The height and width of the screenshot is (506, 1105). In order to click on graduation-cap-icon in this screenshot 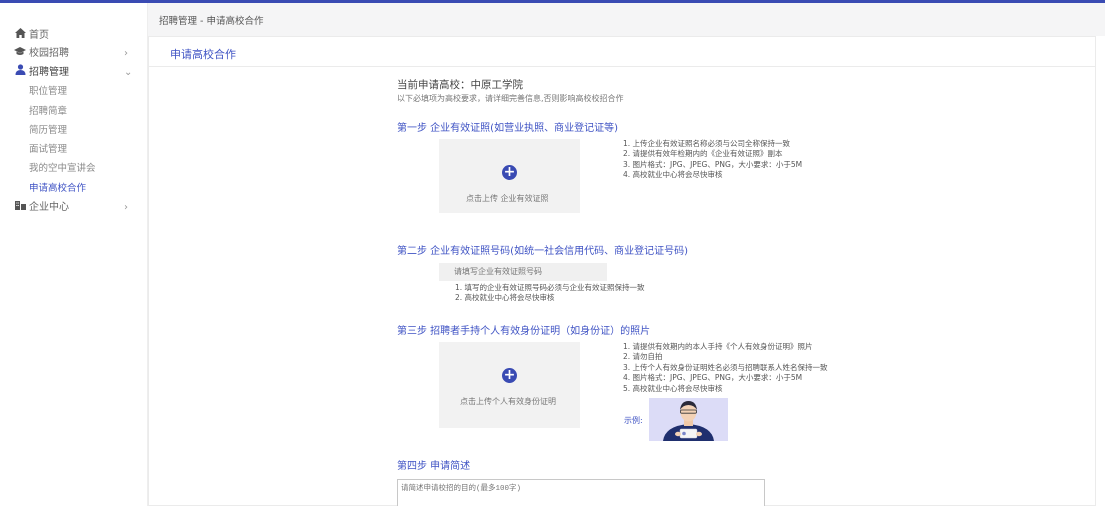, I will do `click(20, 54)`.